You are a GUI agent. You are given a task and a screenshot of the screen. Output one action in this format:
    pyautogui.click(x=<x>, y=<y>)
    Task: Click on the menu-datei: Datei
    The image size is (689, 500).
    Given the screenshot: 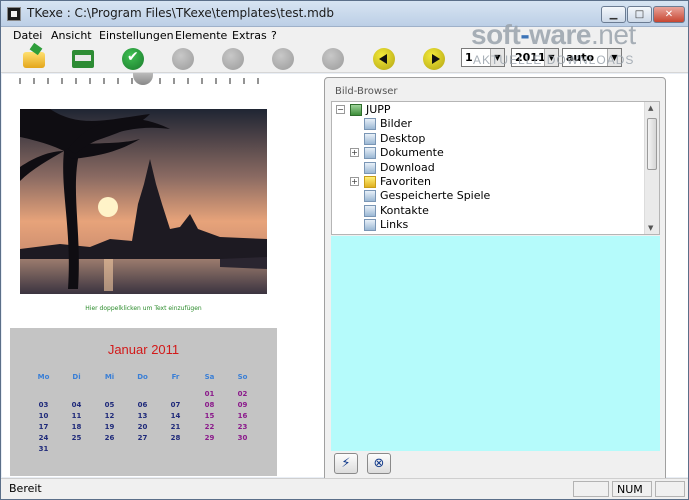 What is the action you would take?
    pyautogui.click(x=27, y=35)
    